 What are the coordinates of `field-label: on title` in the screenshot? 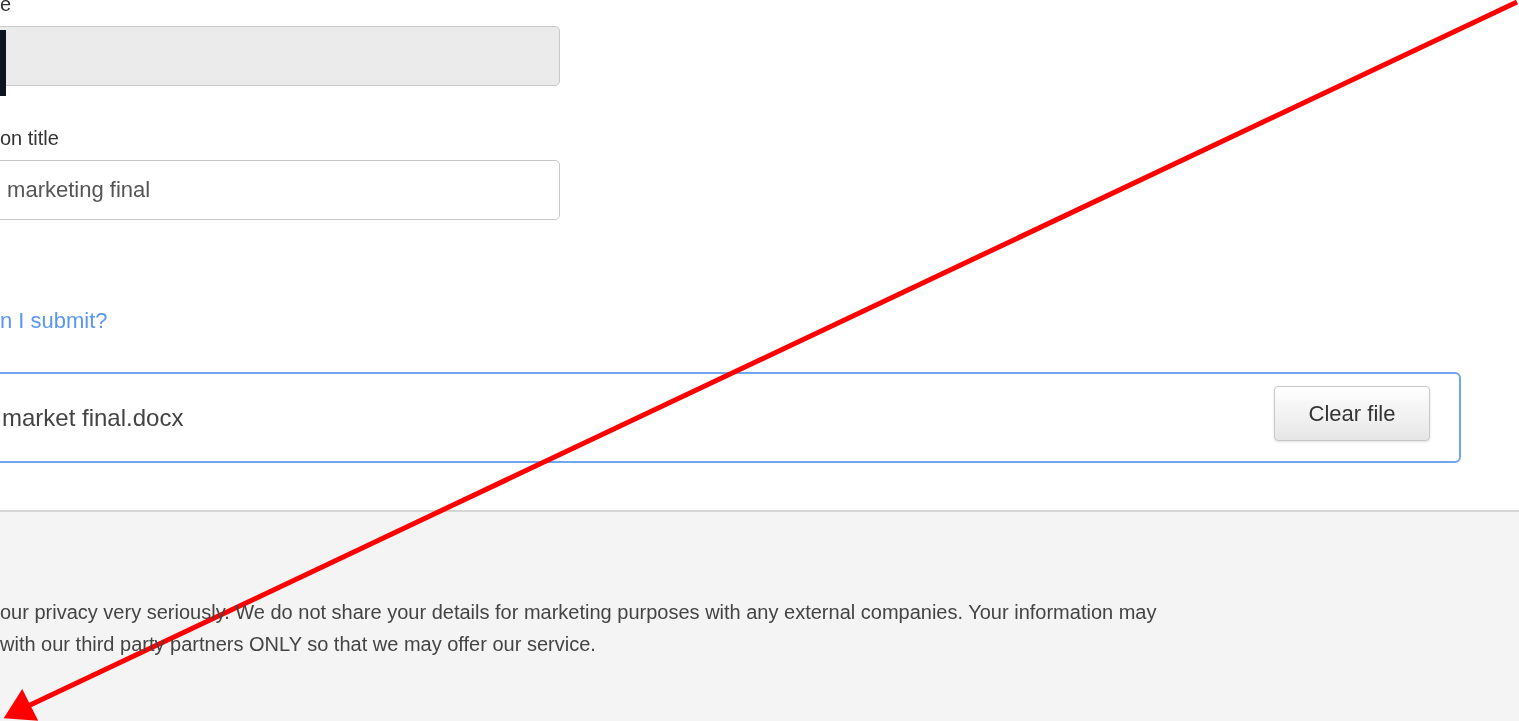 It's located at (29, 138).